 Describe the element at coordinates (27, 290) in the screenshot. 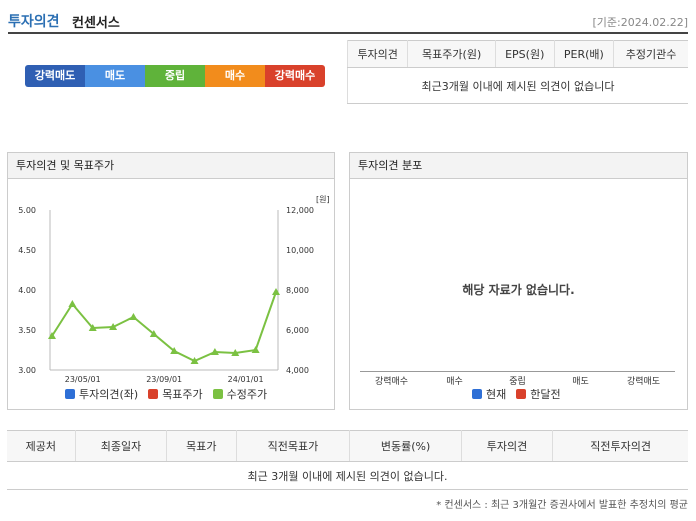

I see `y-left-tick-label: 4.00` at that location.